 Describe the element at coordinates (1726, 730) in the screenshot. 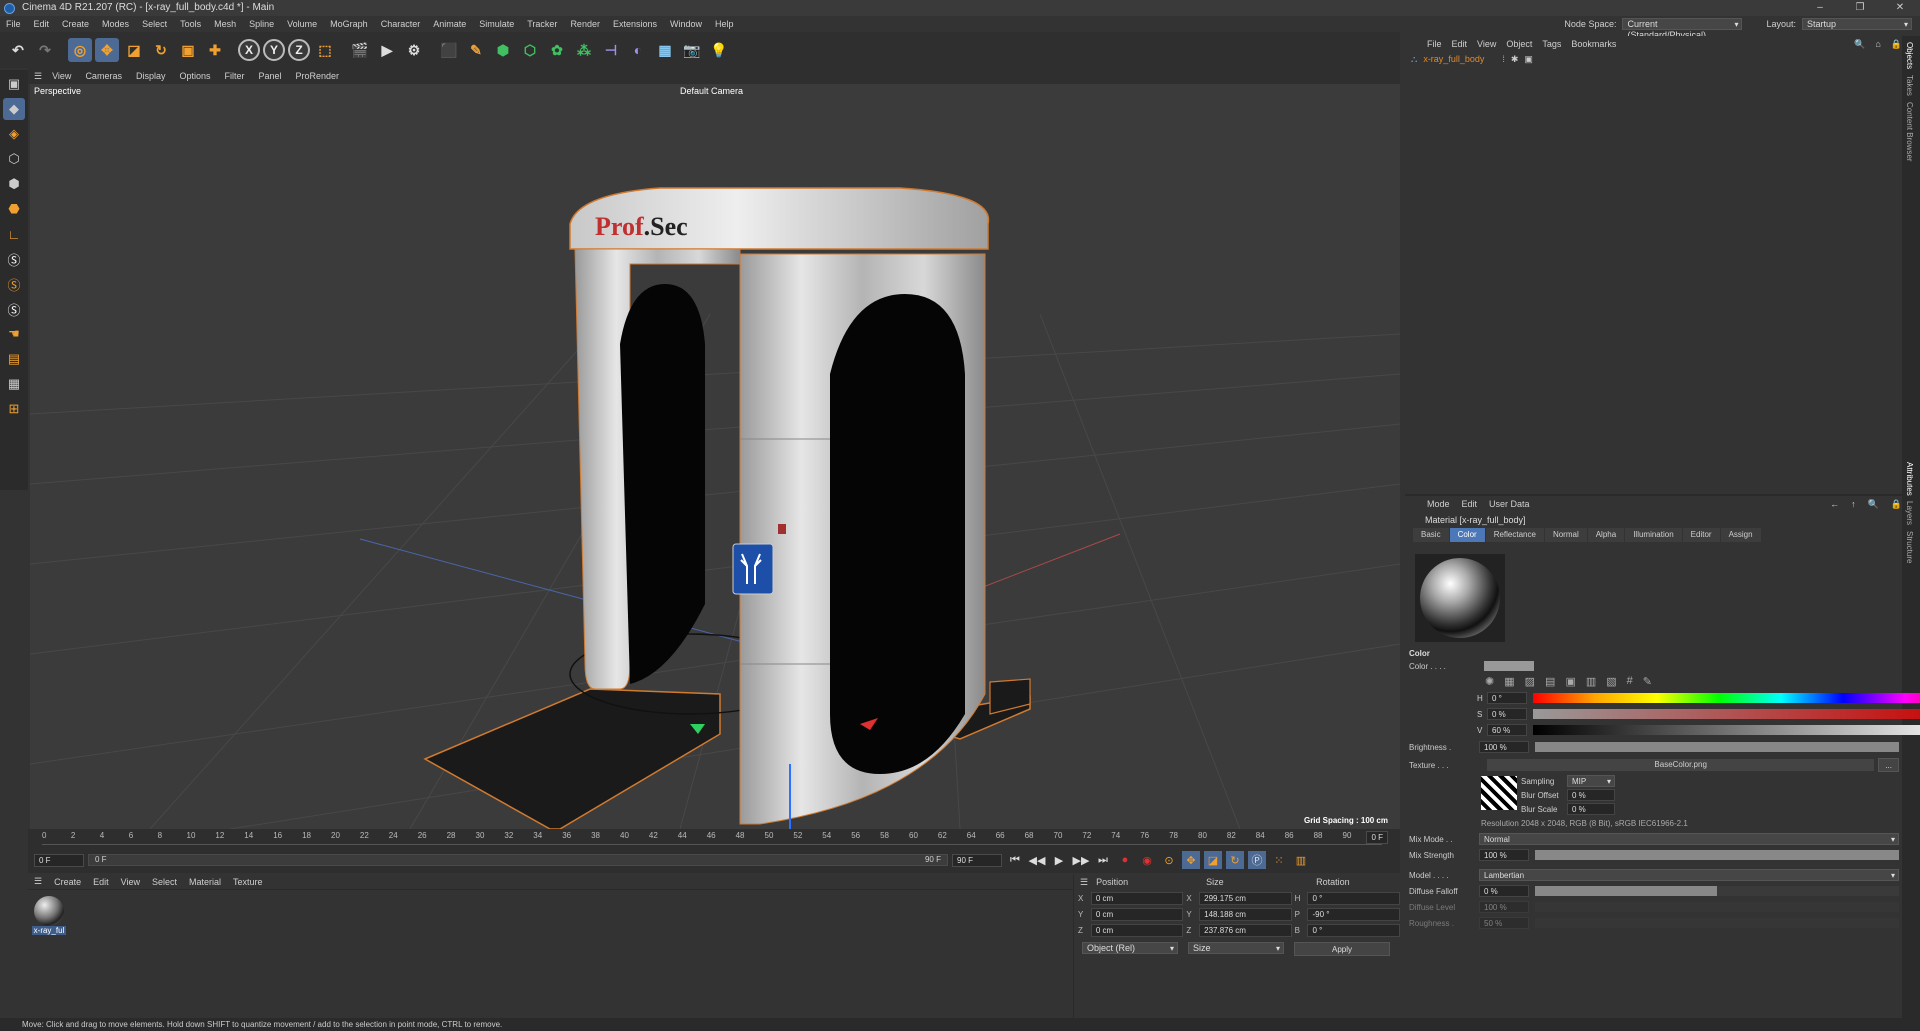

I see `value-slider` at that location.